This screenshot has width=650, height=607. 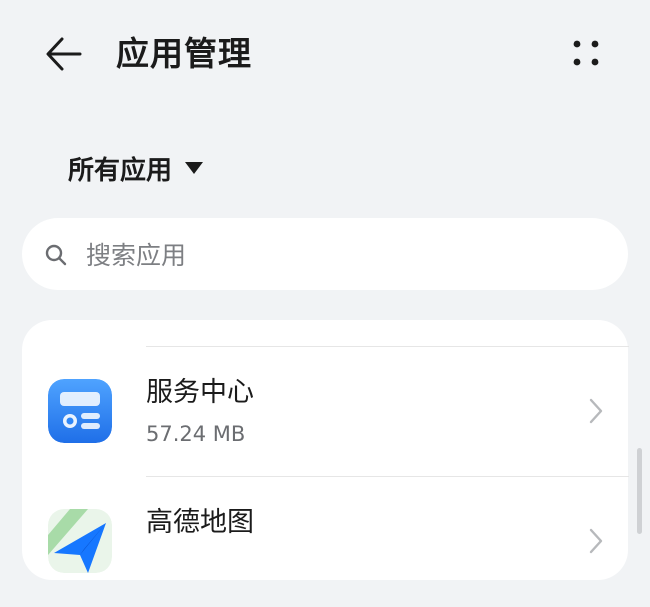 I want to click on page-title: 应用管理, so click(x=184, y=53).